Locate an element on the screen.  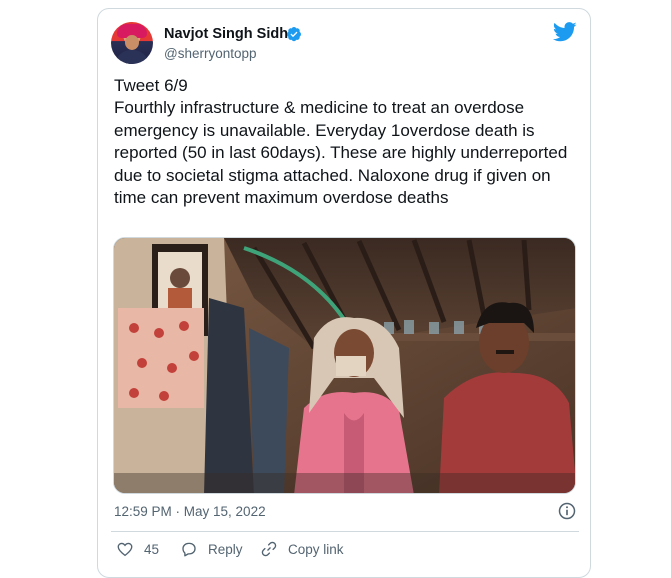
copy-link-button: Copy link is located at coordinates (302, 549).